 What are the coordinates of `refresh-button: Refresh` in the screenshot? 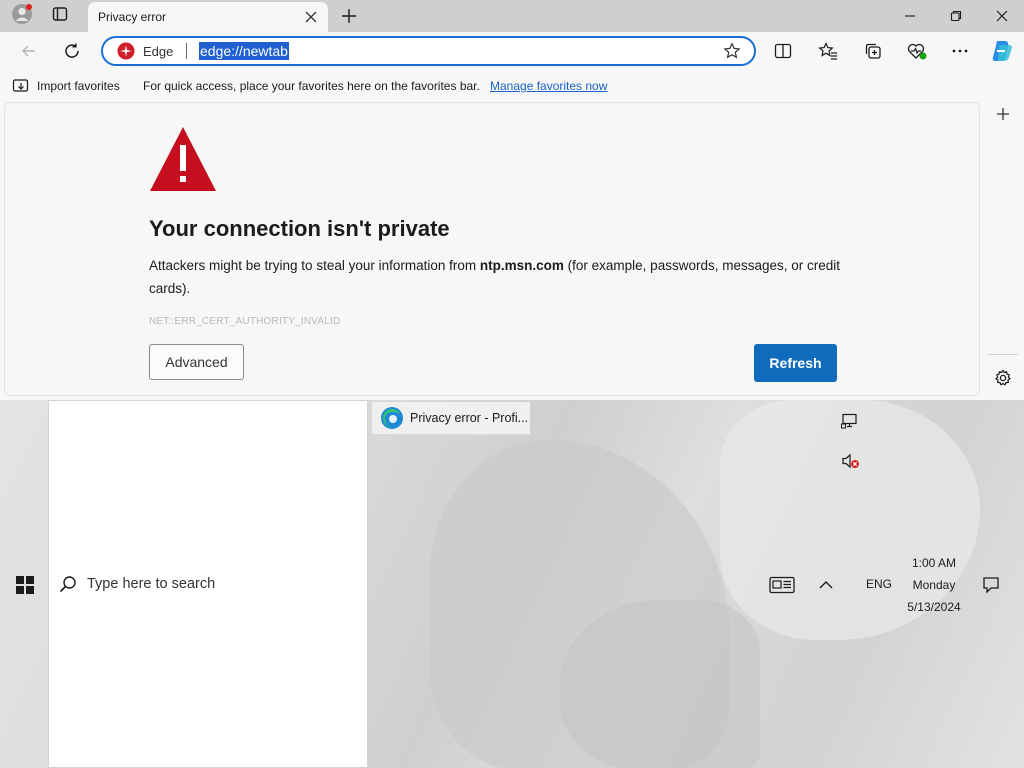 It's located at (795, 363).